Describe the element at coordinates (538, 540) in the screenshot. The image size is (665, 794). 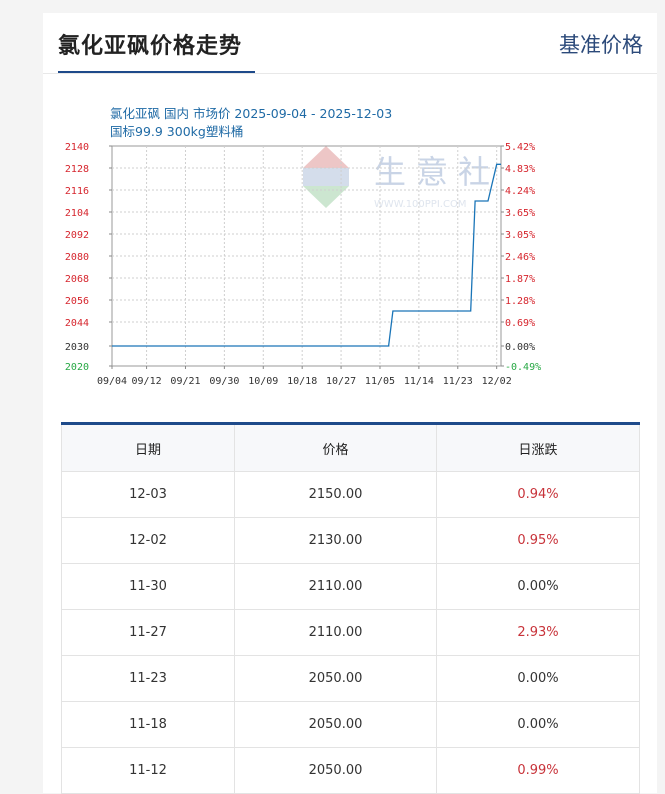
I see `cell-change: 0.95%` at that location.